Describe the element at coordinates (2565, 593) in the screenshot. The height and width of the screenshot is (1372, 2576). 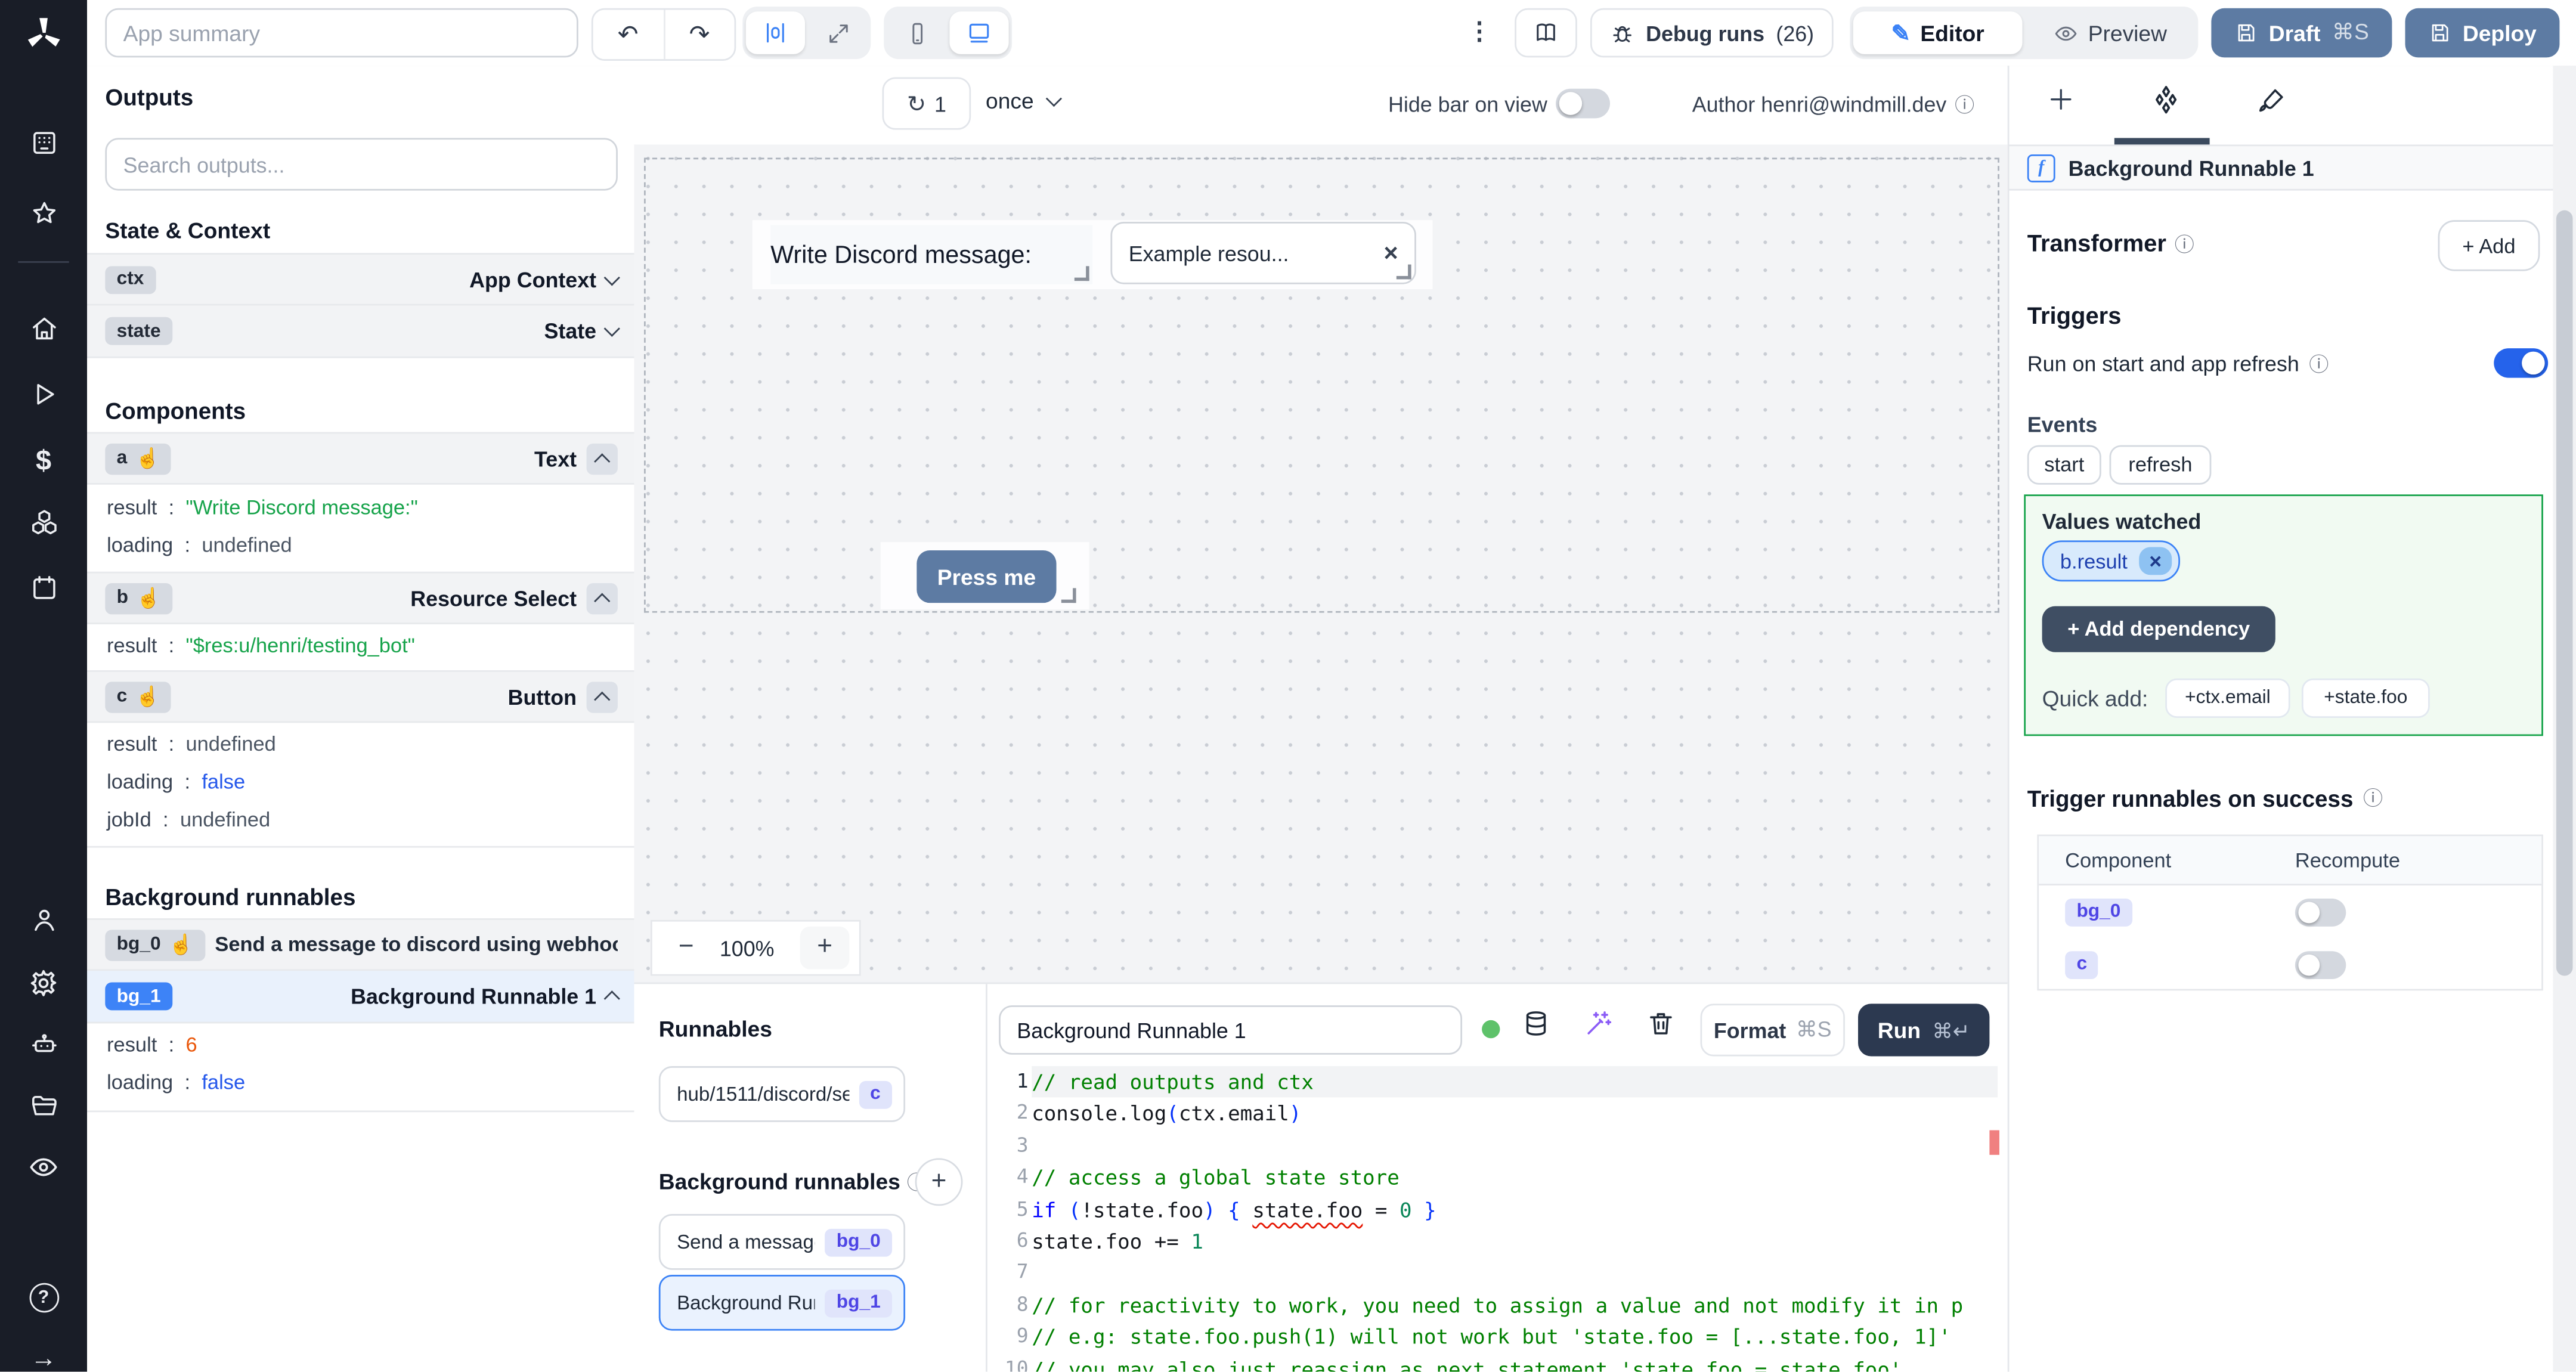
I see `scrollbar-thumb` at that location.